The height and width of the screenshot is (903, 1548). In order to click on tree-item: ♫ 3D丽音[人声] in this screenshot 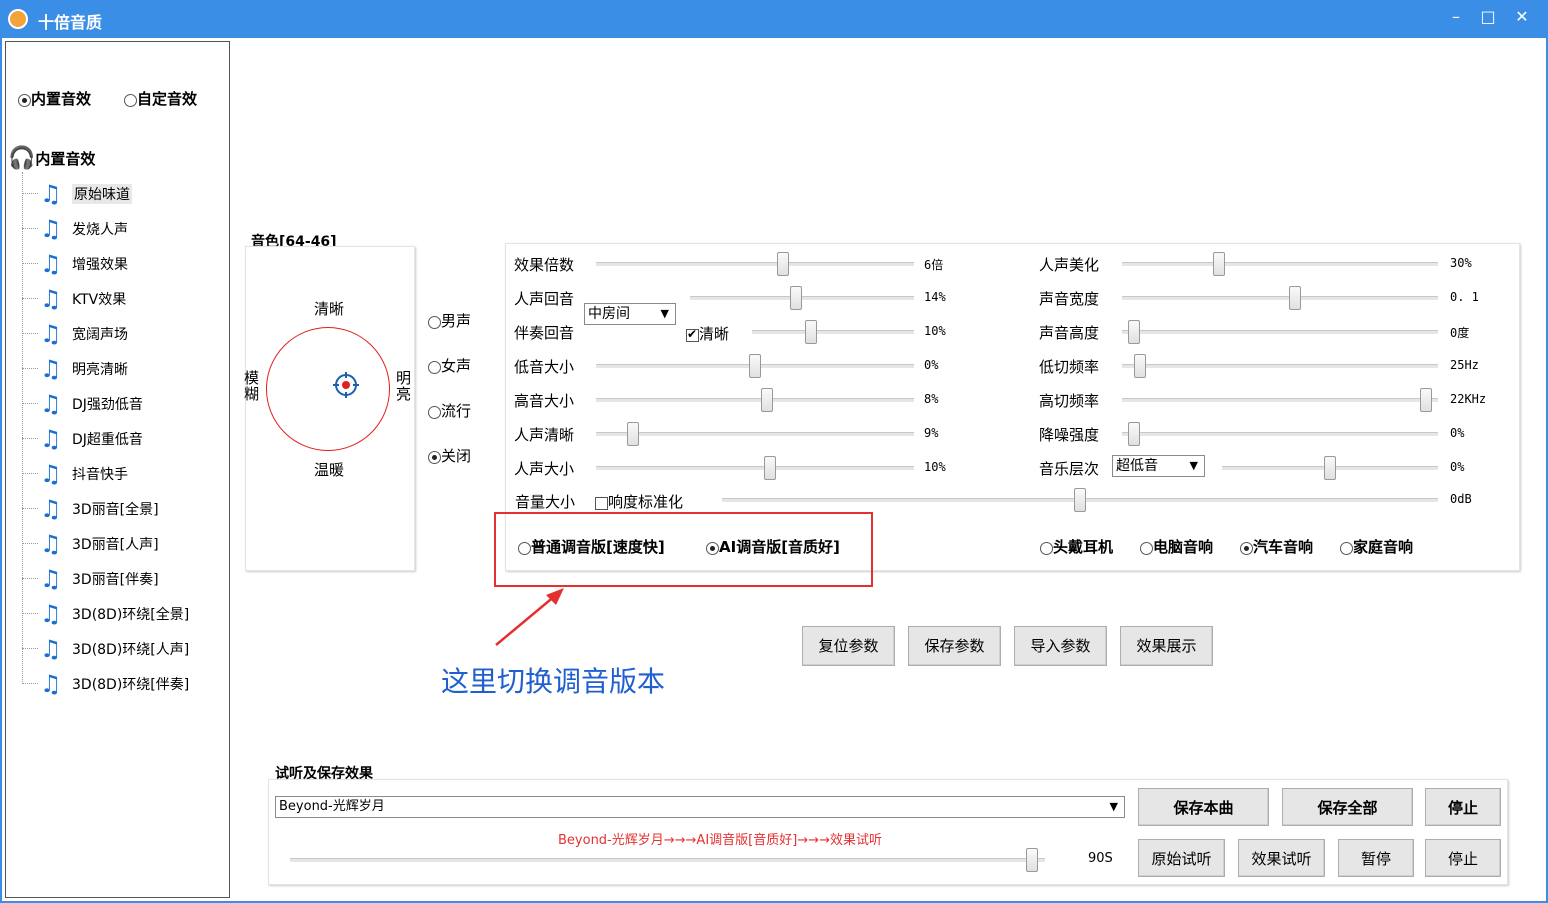, I will do `click(122, 544)`.